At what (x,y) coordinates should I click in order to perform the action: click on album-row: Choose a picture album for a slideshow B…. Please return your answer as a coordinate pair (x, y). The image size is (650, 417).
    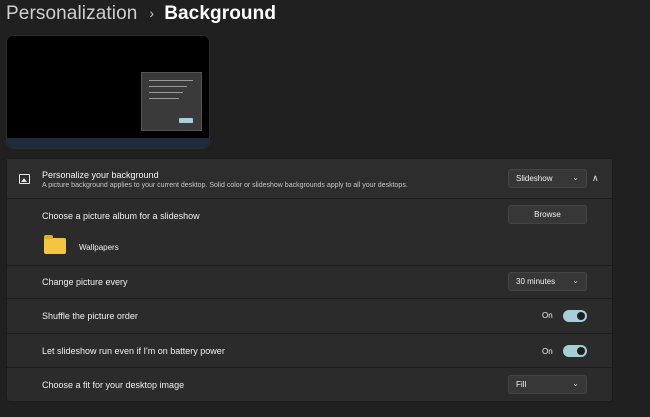
    Looking at the image, I should click on (309, 232).